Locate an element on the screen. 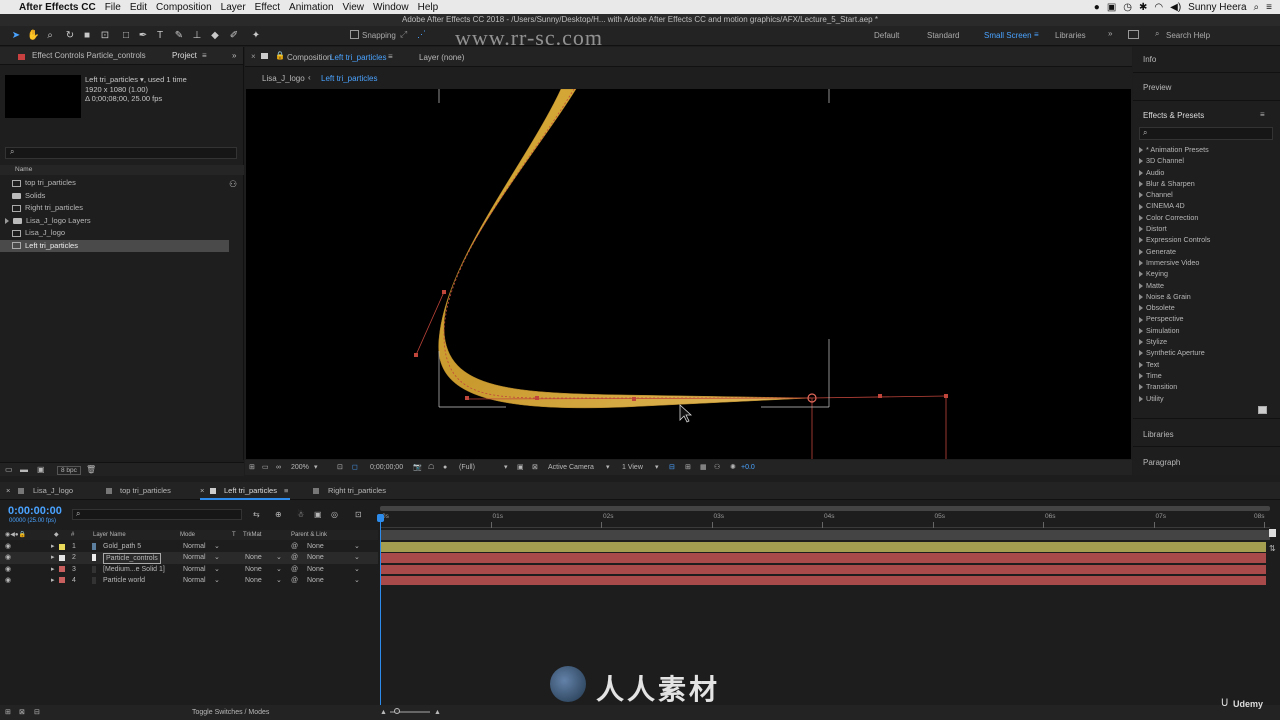  color-channel-icon: ● is located at coordinates (445, 467).